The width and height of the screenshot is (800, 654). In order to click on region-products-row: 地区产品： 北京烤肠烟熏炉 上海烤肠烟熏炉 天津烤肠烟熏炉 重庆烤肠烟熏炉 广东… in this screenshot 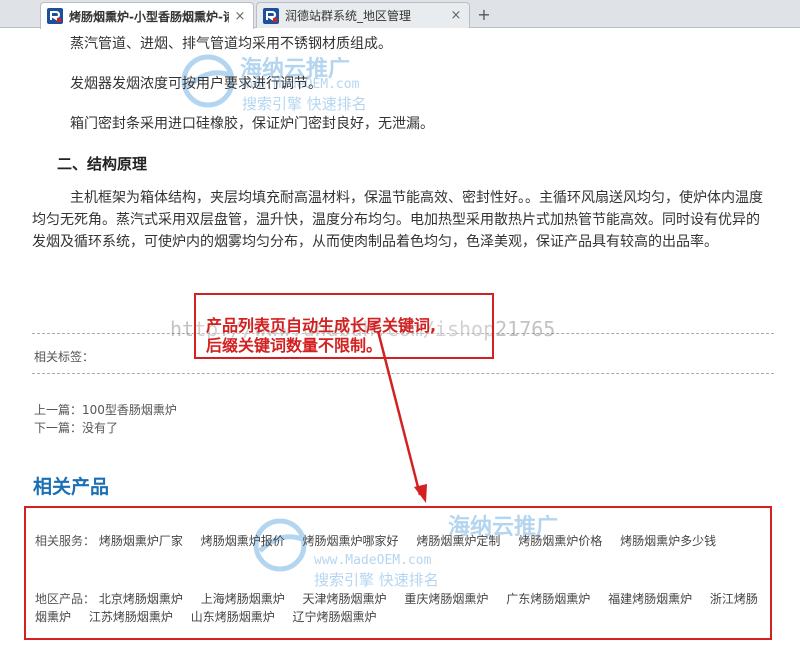, I will do `click(400, 608)`.